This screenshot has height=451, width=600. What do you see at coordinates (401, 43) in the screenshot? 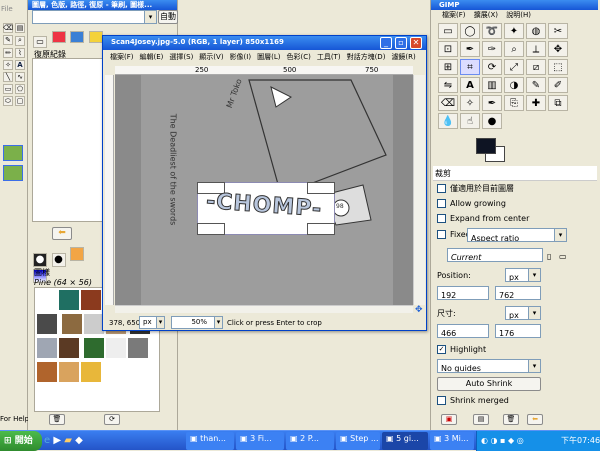
I see `maximize-icon: ▫` at bounding box center [401, 43].